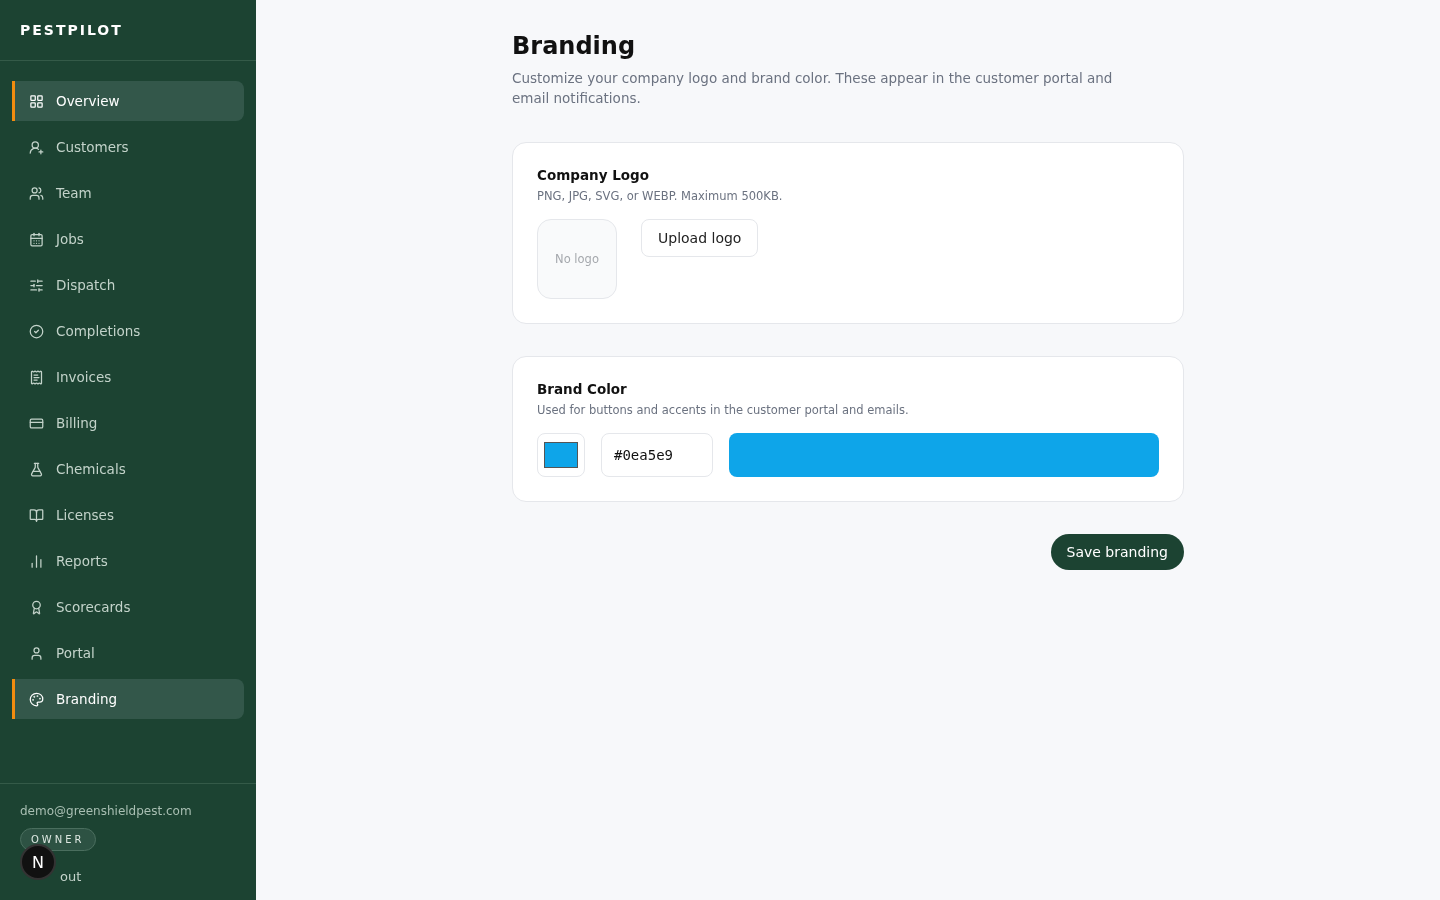 Image resolution: width=1440 pixels, height=900 pixels. I want to click on receipt-icon, so click(36, 377).